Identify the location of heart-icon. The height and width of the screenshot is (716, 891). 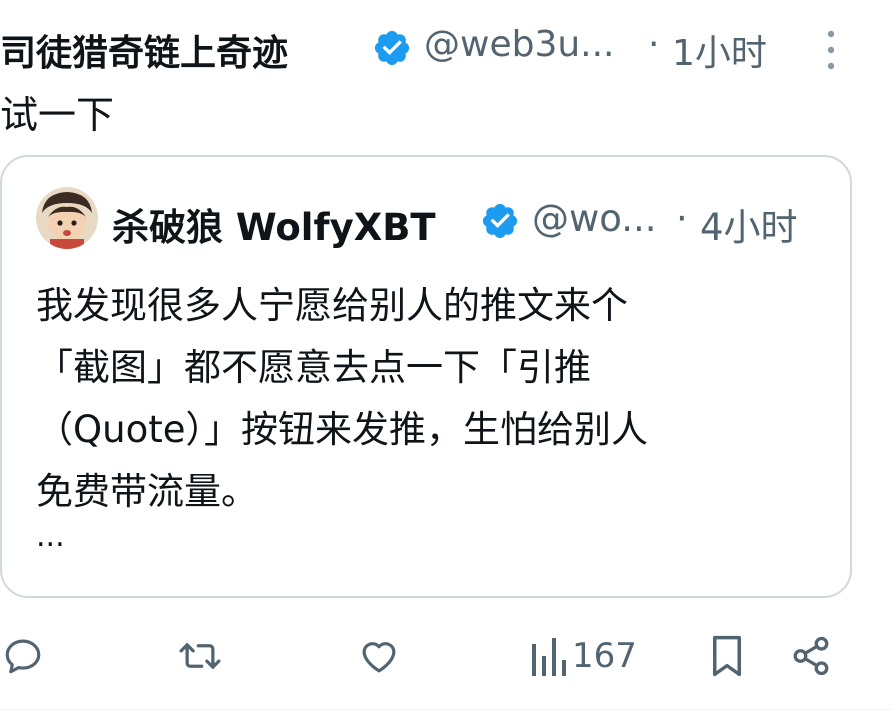
(379, 657).